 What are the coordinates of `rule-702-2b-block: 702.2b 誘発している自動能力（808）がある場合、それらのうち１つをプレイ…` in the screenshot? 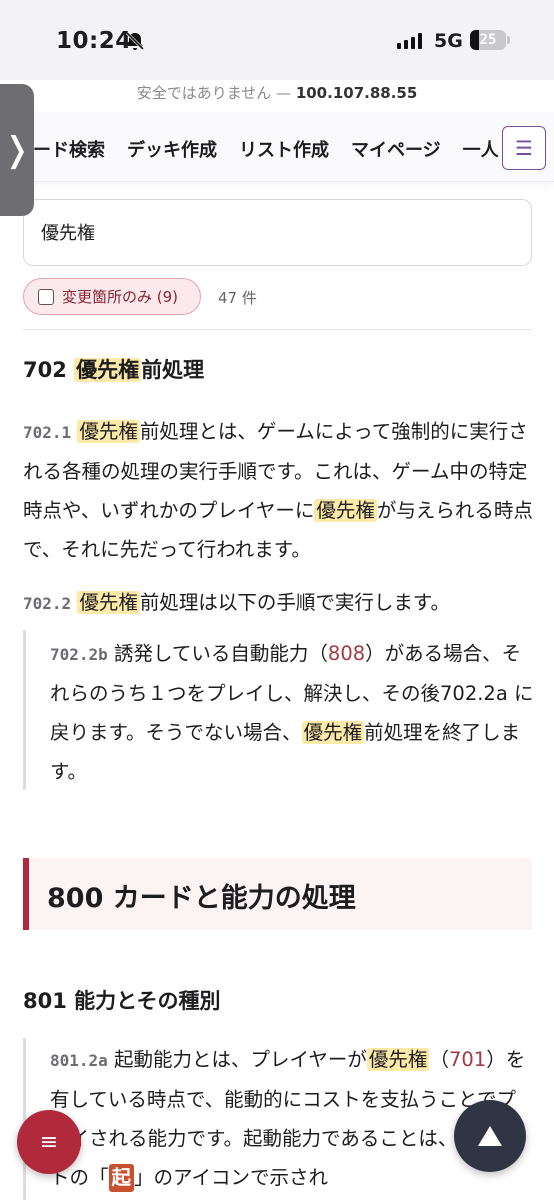 It's located at (279, 710).